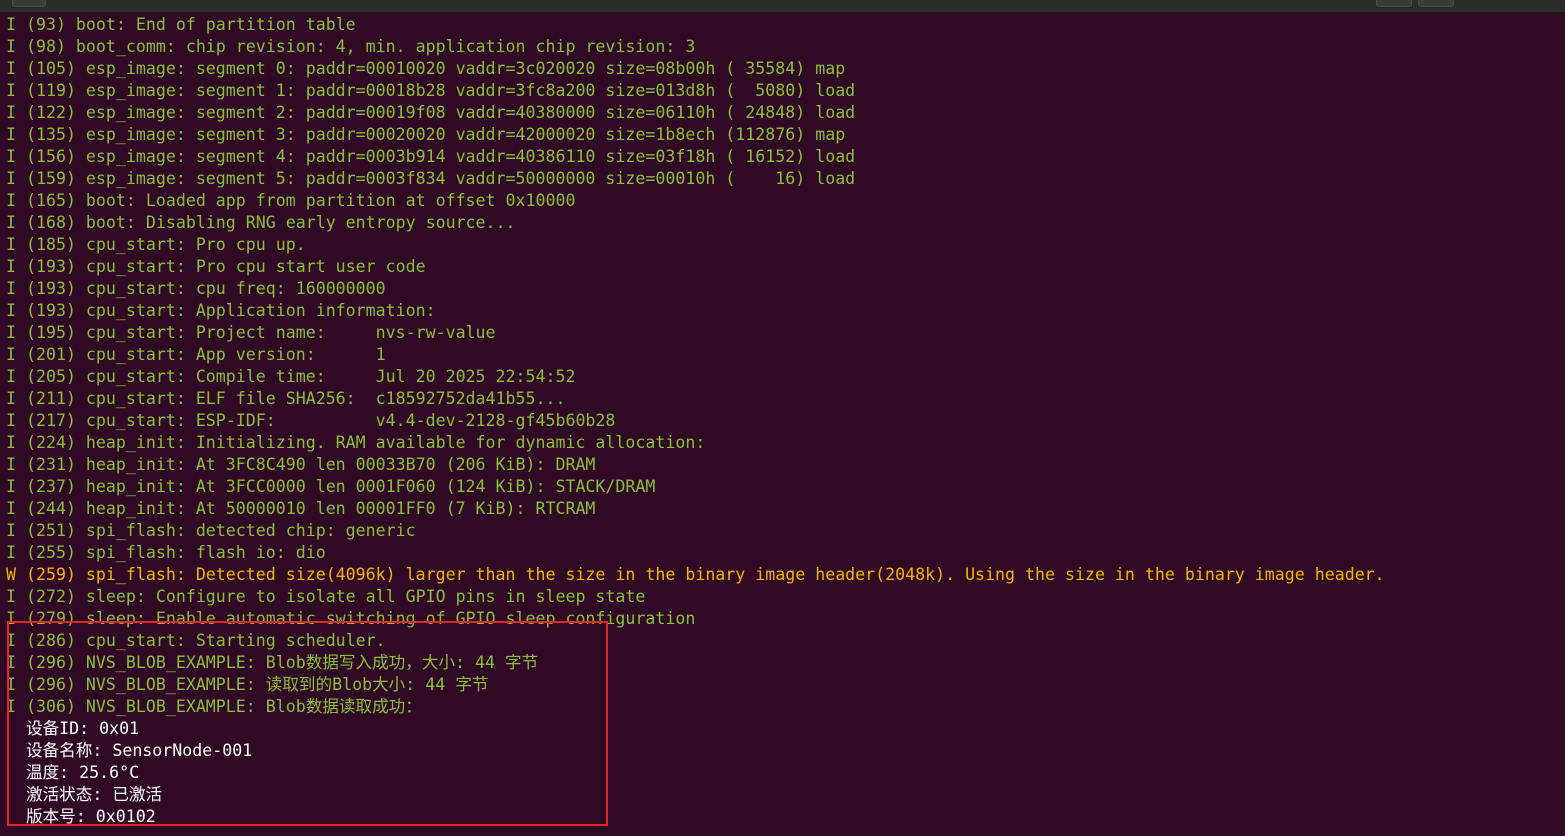  What do you see at coordinates (129, 750) in the screenshot?
I see `terminal-line: 设备名称: SensorNode-001` at bounding box center [129, 750].